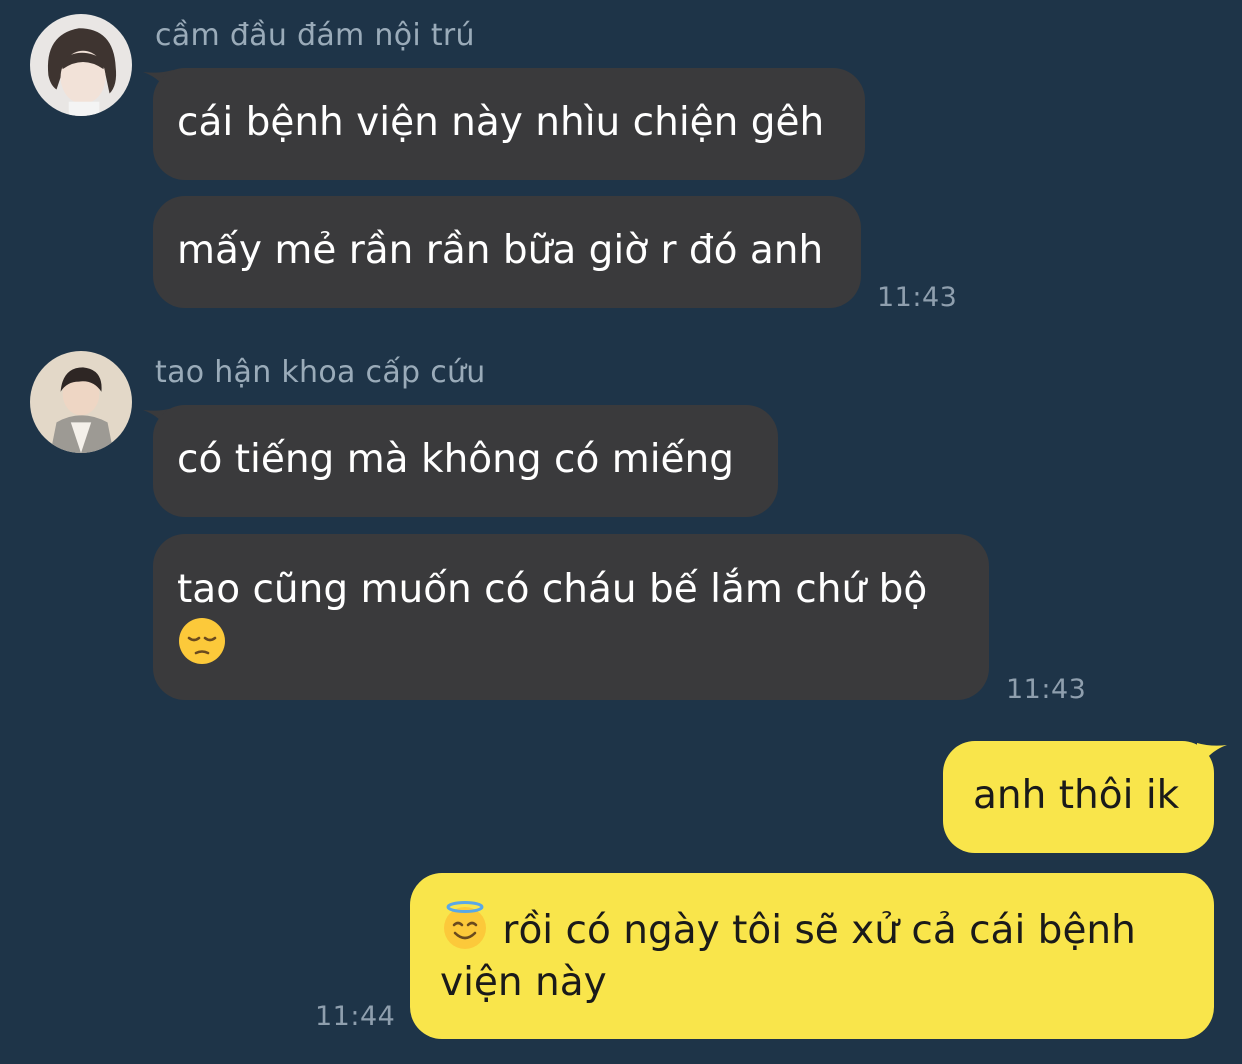  I want to click on message-text: viện này, so click(523, 982).